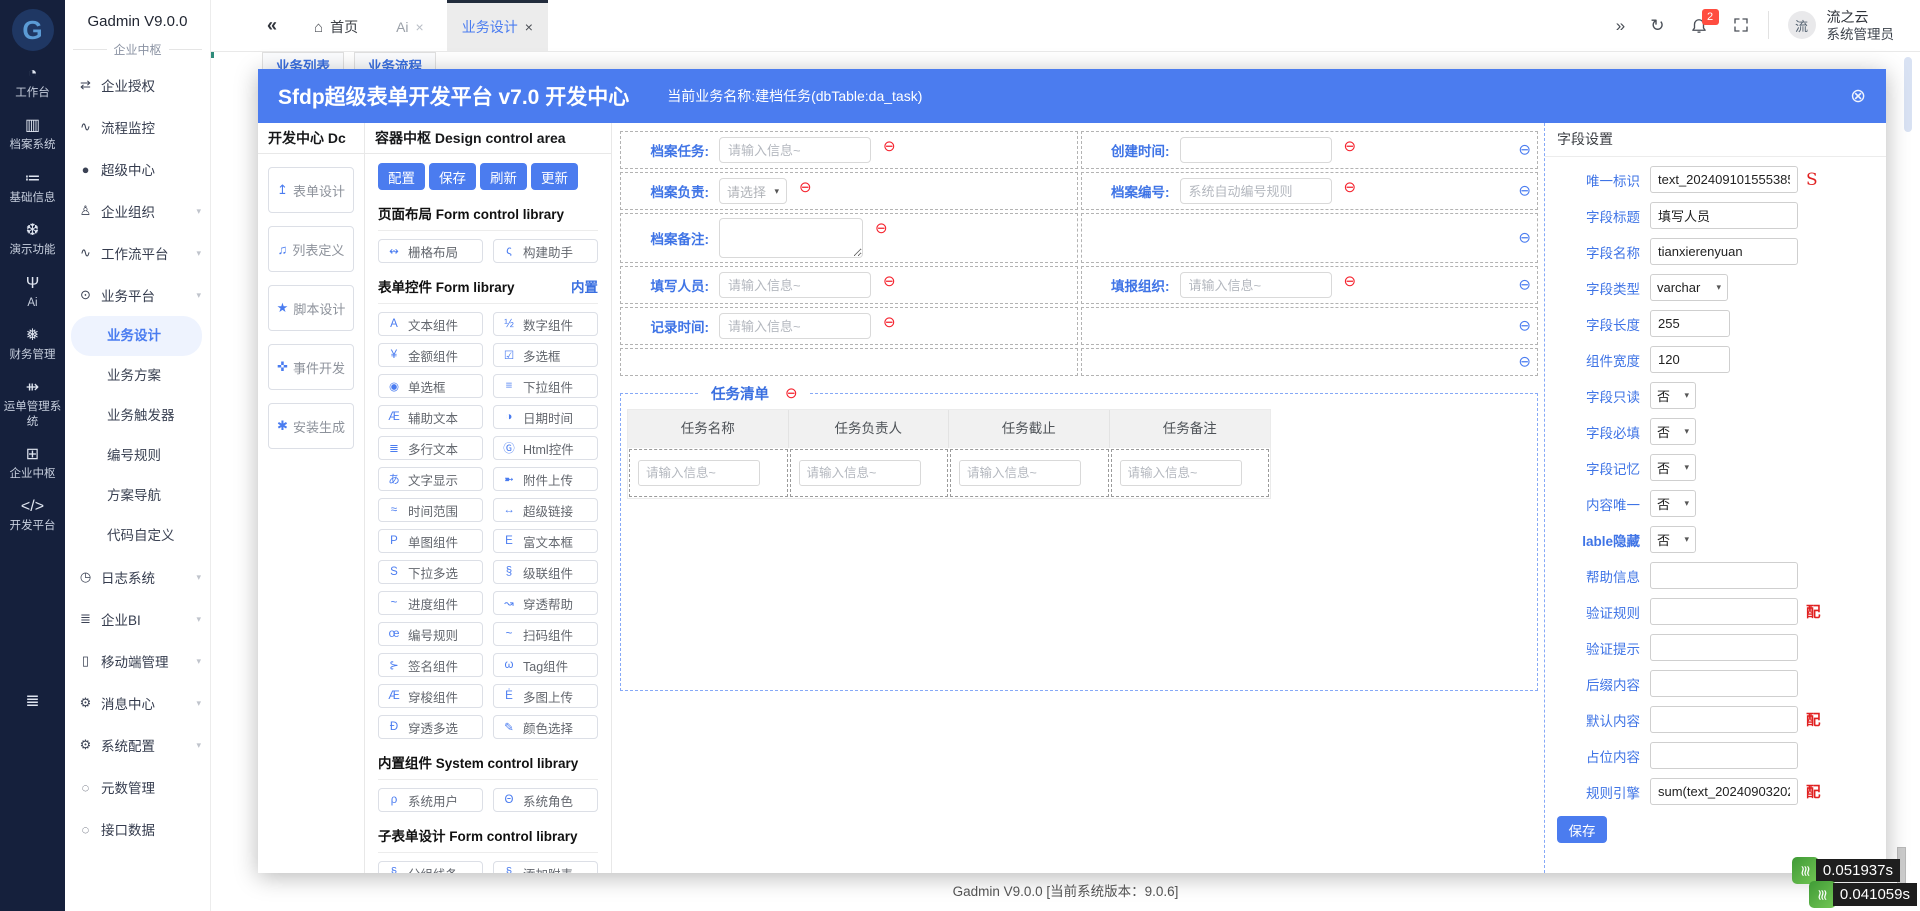 Image resolution: width=1920 pixels, height=911 pixels. I want to click on component-button: ½ 数字组件, so click(545, 324).